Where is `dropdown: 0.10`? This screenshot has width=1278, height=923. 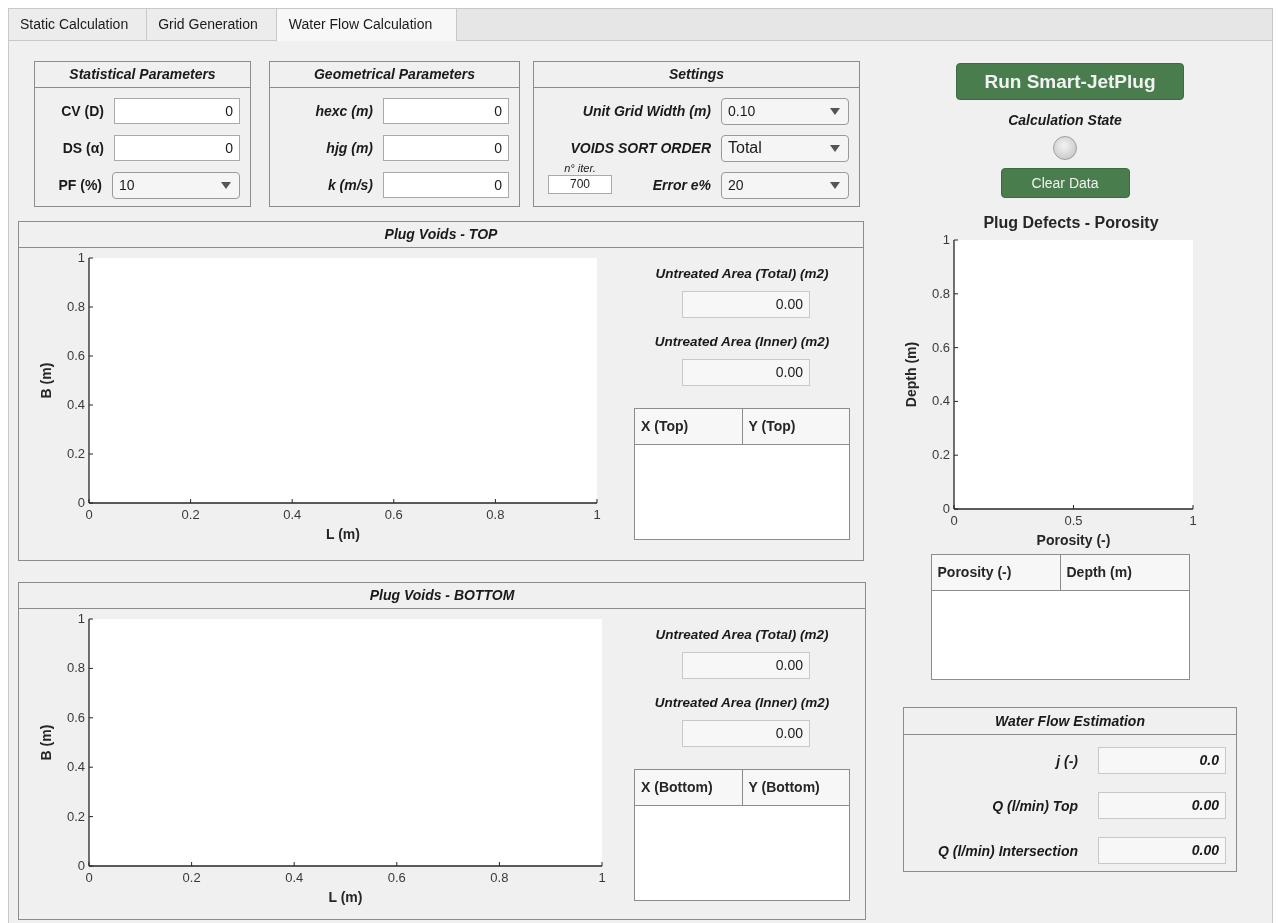 dropdown: 0.10 is located at coordinates (785, 111).